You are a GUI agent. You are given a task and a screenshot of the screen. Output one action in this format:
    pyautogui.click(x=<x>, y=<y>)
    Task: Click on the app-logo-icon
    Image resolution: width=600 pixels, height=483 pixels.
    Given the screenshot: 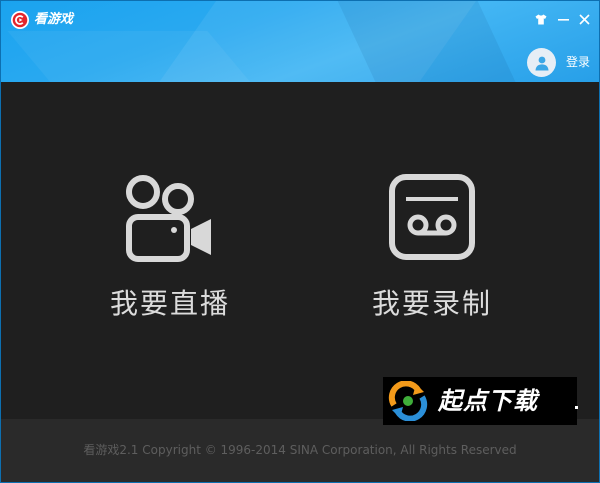 What is the action you would take?
    pyautogui.click(x=20, y=20)
    